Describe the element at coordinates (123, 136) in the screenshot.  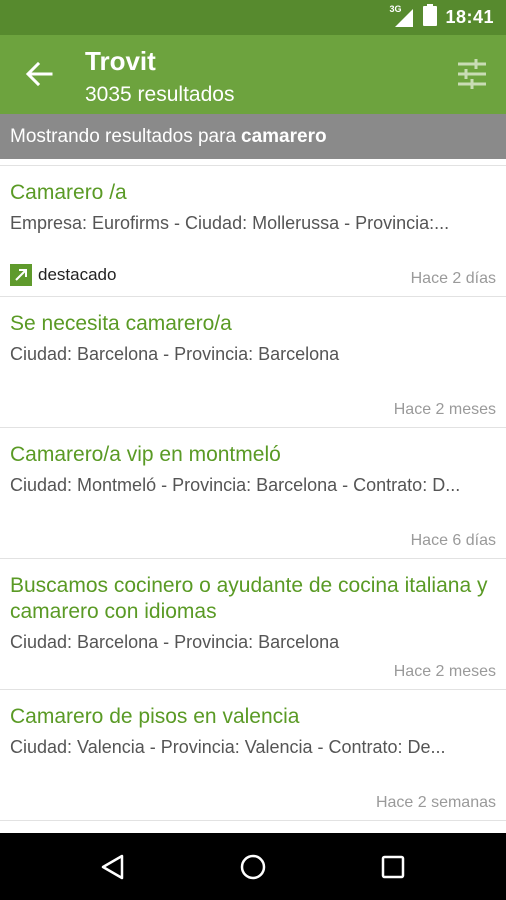
I see `notice-prefix: Mostrando resultados para` at that location.